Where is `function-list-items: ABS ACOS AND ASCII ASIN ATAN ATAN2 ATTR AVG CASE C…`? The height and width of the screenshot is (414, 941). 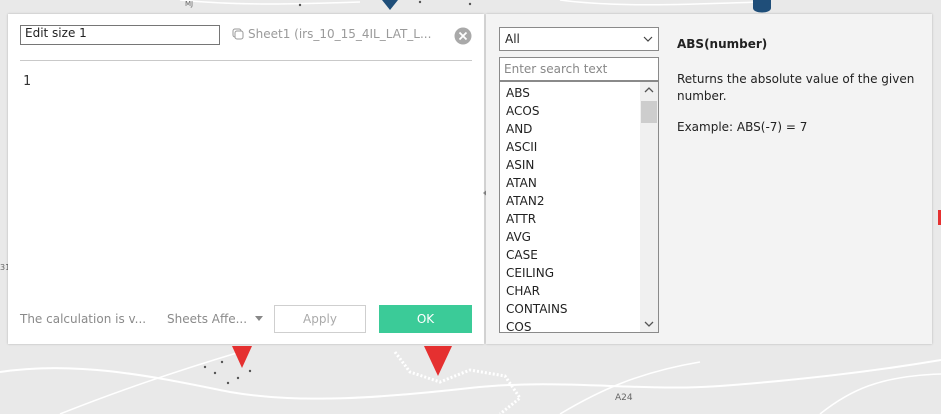 function-list-items: ABS ACOS AND ASCII ASIN ATAN ATAN2 ATTR AVG CASE C… is located at coordinates (534, 208).